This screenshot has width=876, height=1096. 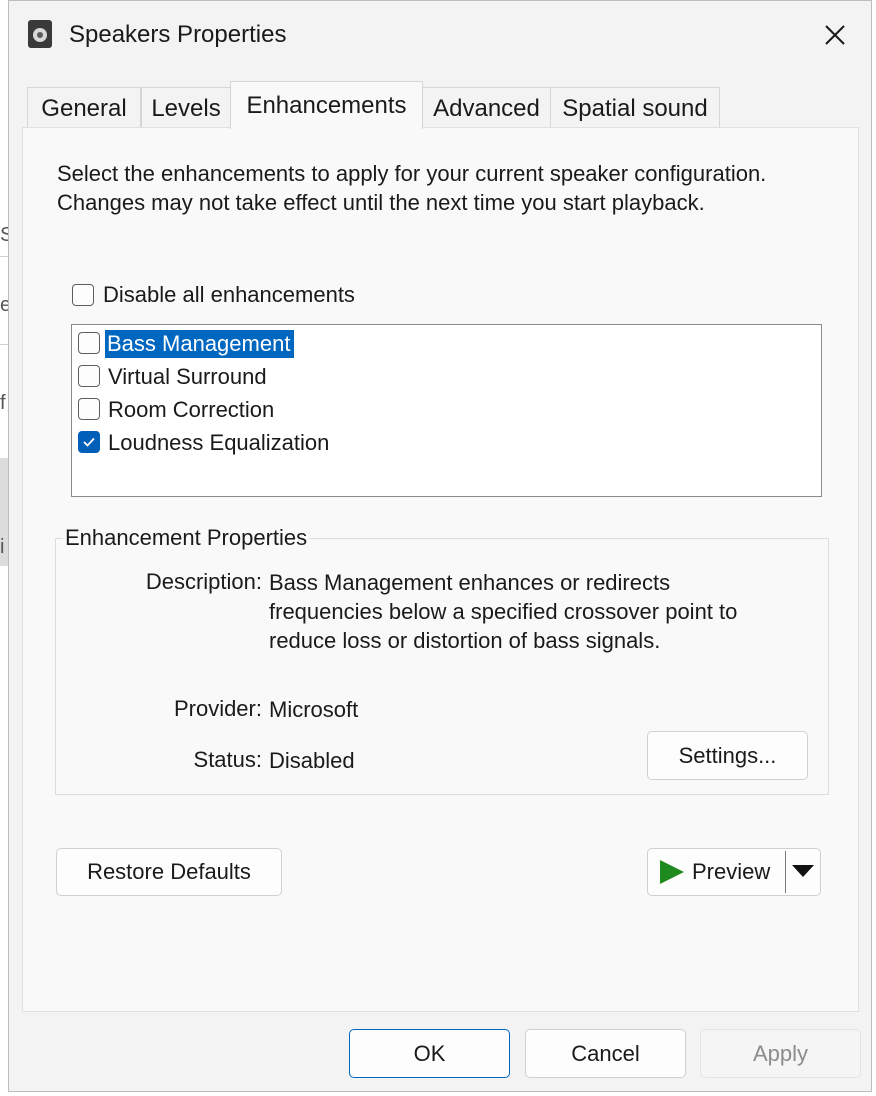 What do you see at coordinates (203, 581) in the screenshot?
I see `description-key: Description:` at bounding box center [203, 581].